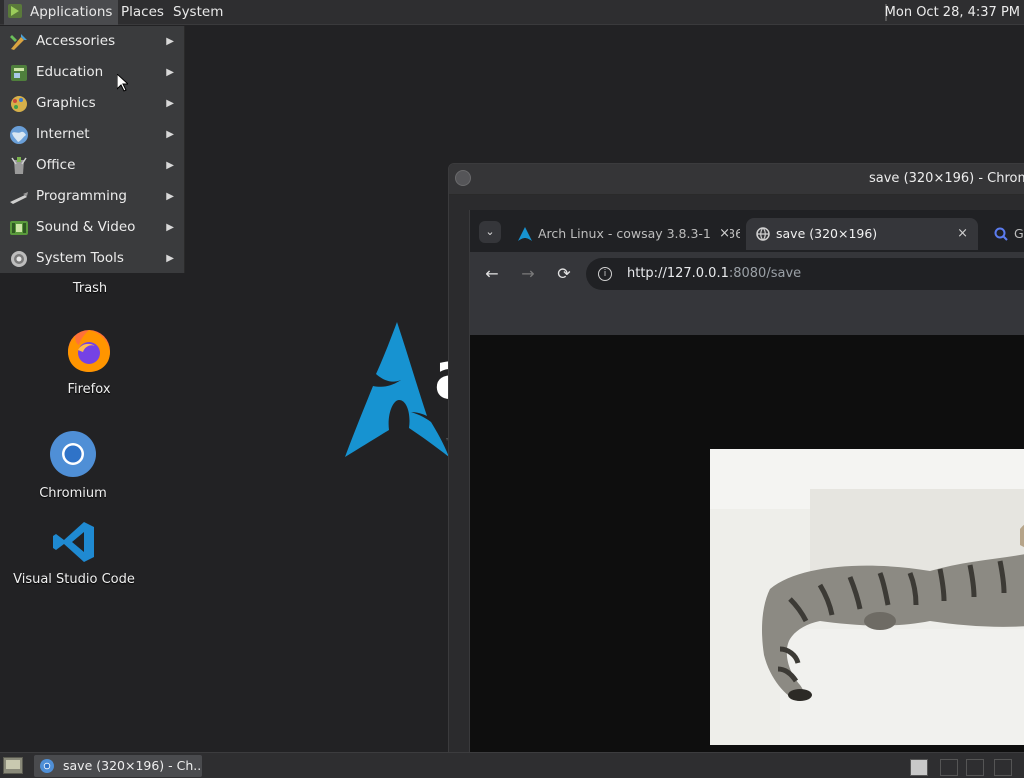 This screenshot has width=1024, height=778. I want to click on education-icon, so click(19, 73).